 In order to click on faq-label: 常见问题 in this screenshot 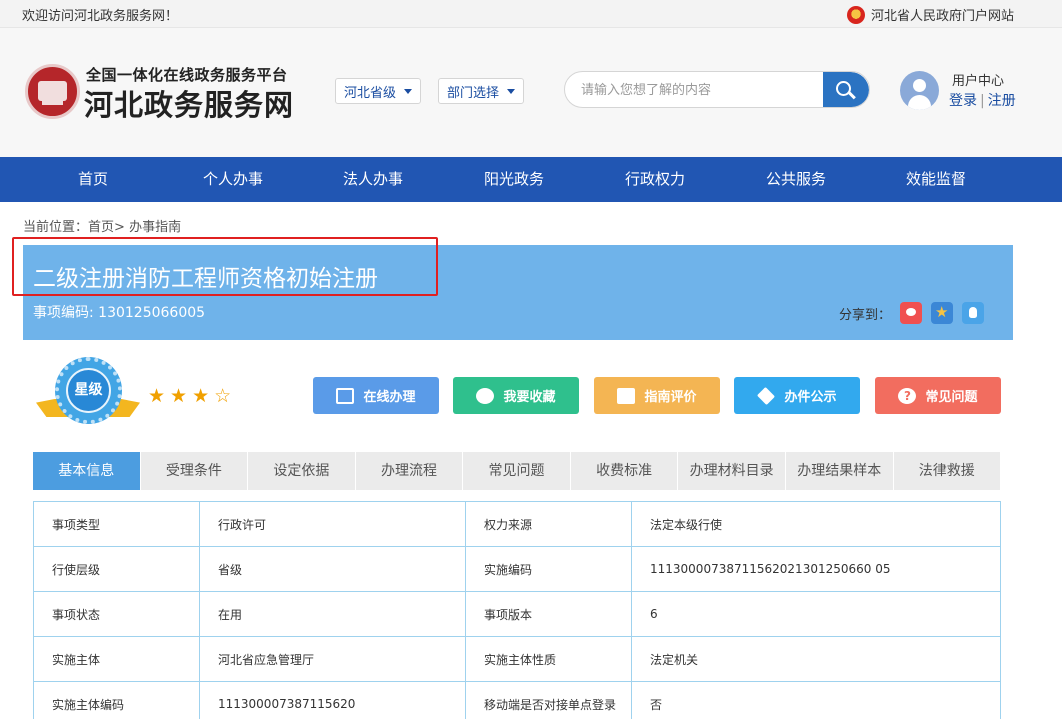, I will do `click(951, 397)`.